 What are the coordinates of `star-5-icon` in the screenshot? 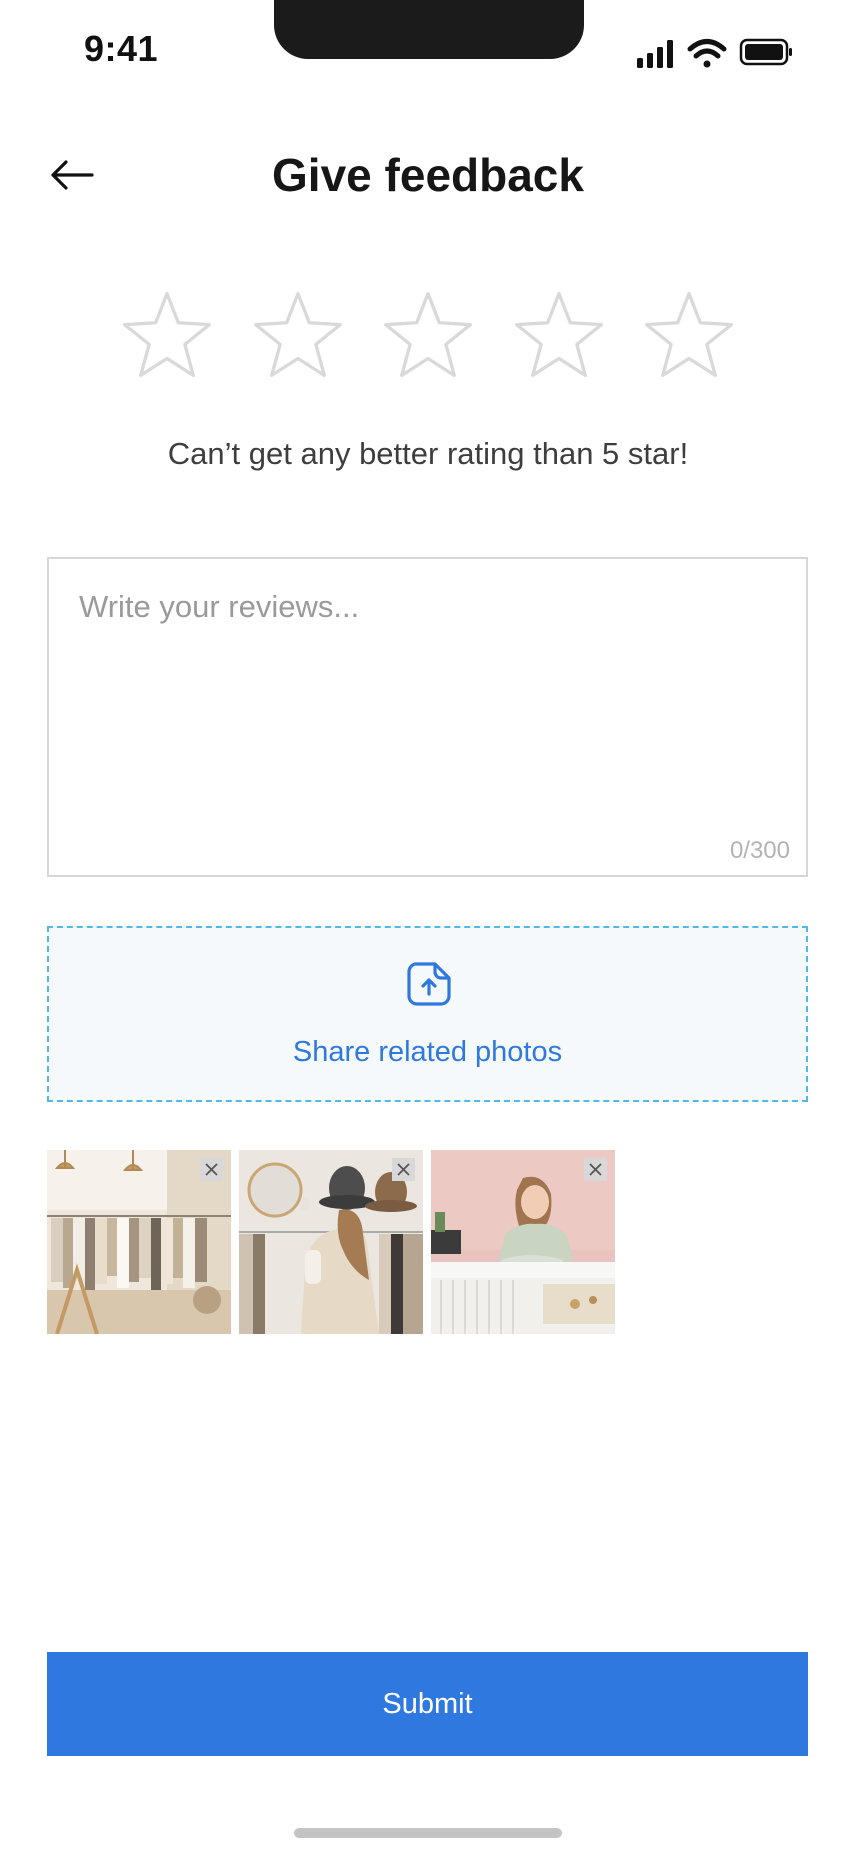 It's located at (689, 335).